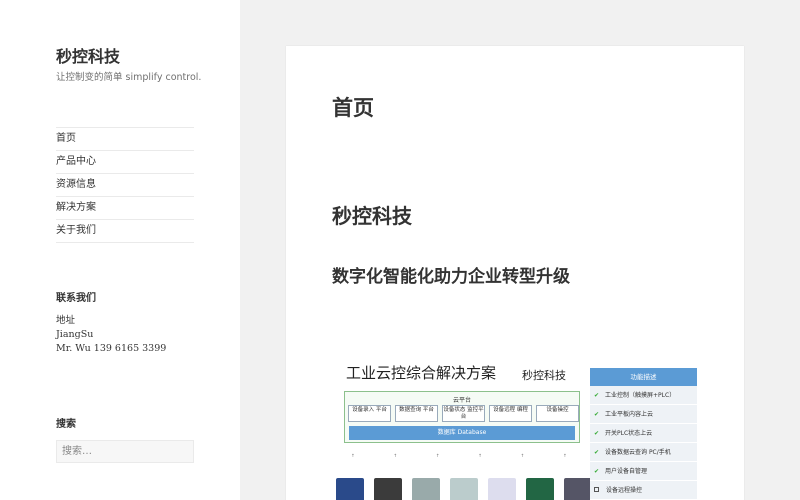  I want to click on sensor-device-image, so click(578, 489).